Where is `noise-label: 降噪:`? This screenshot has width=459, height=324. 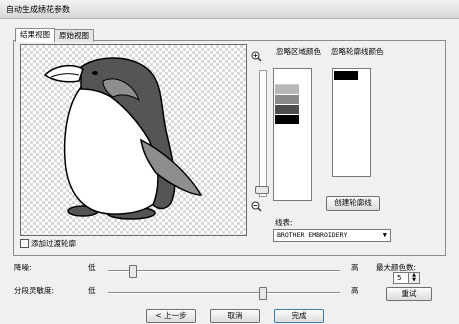 noise-label: 降噪: is located at coordinates (23, 267).